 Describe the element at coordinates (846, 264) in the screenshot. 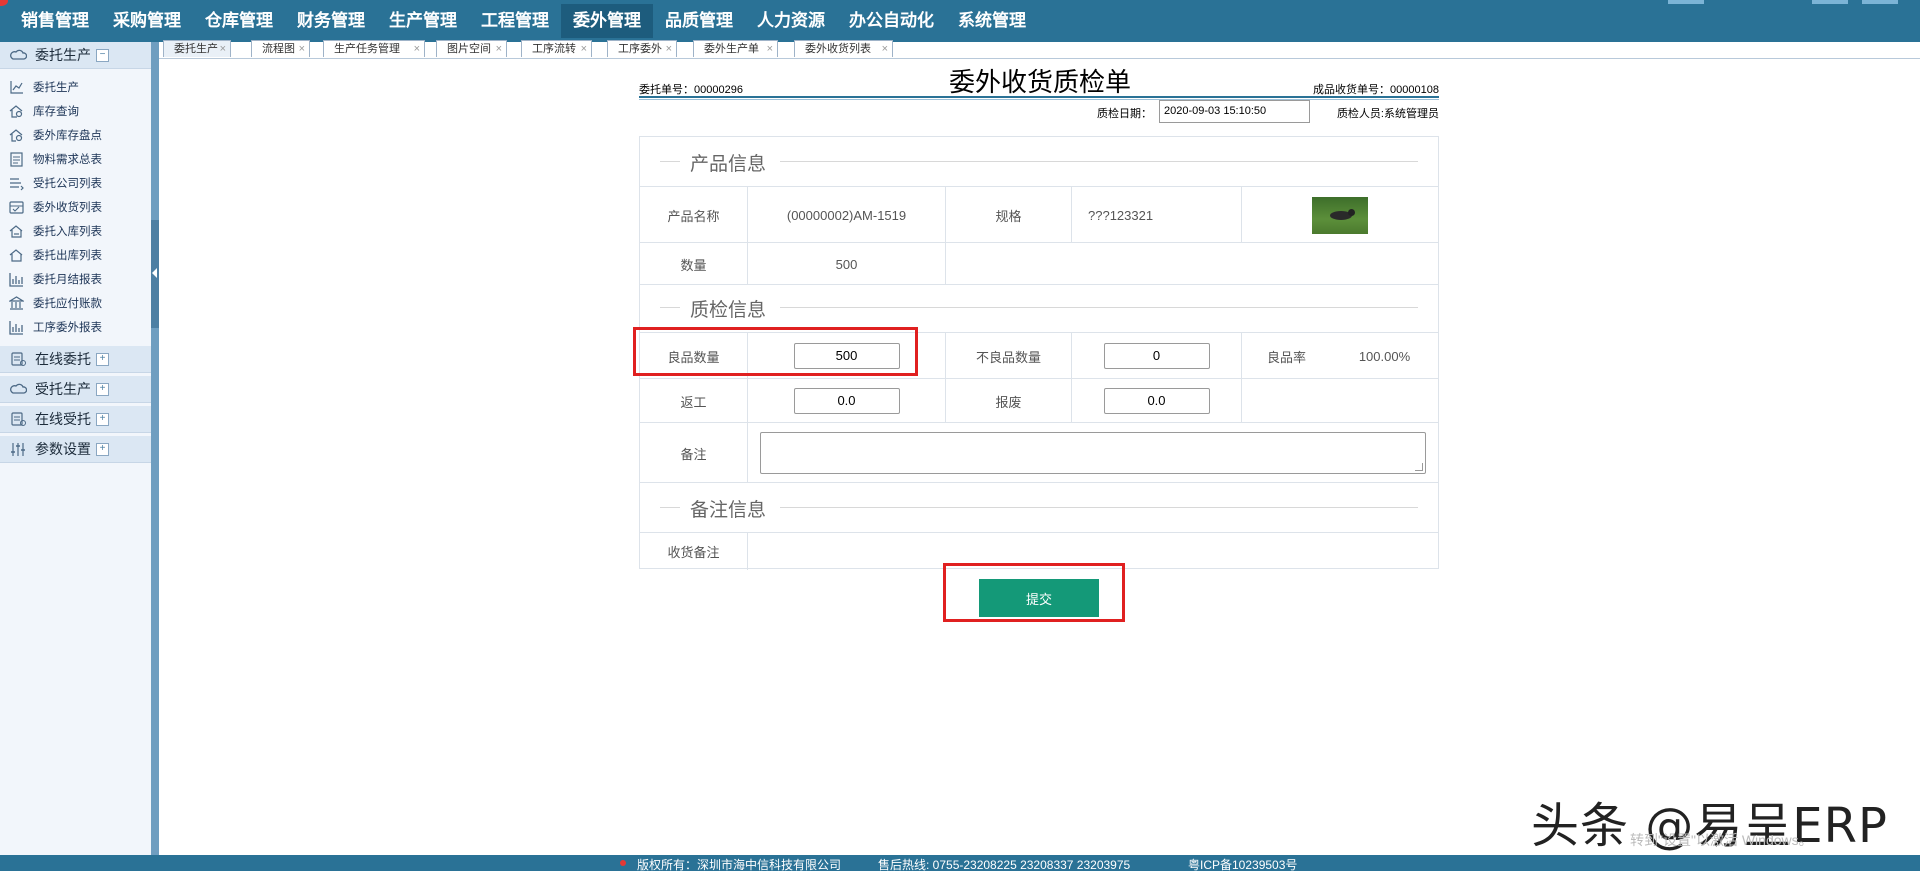

I see `product-quantity: 500` at that location.